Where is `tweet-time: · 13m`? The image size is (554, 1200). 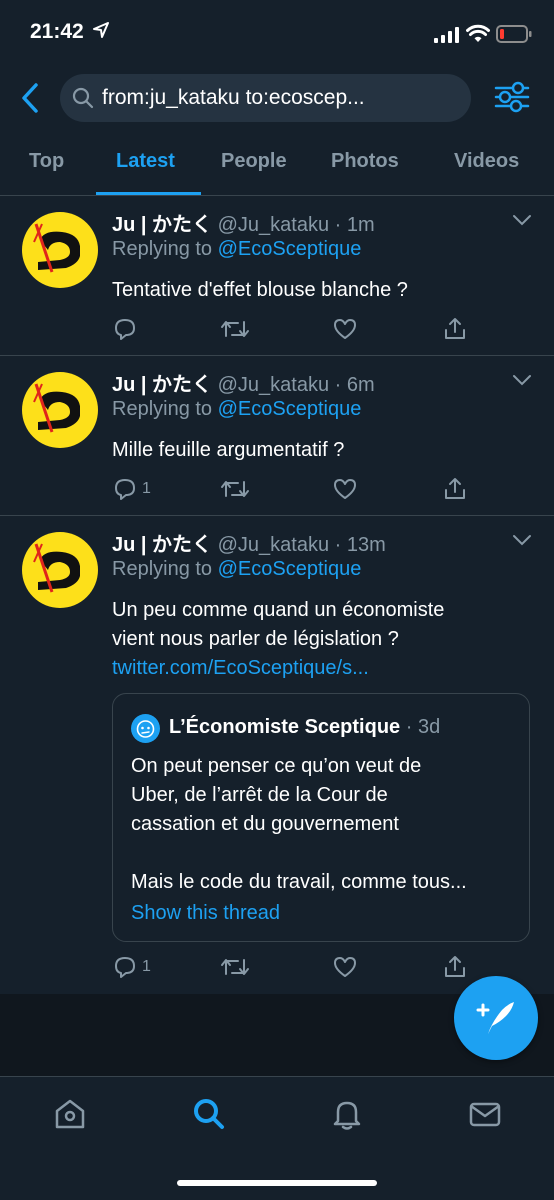
tweet-time: · 13m is located at coordinates (360, 545).